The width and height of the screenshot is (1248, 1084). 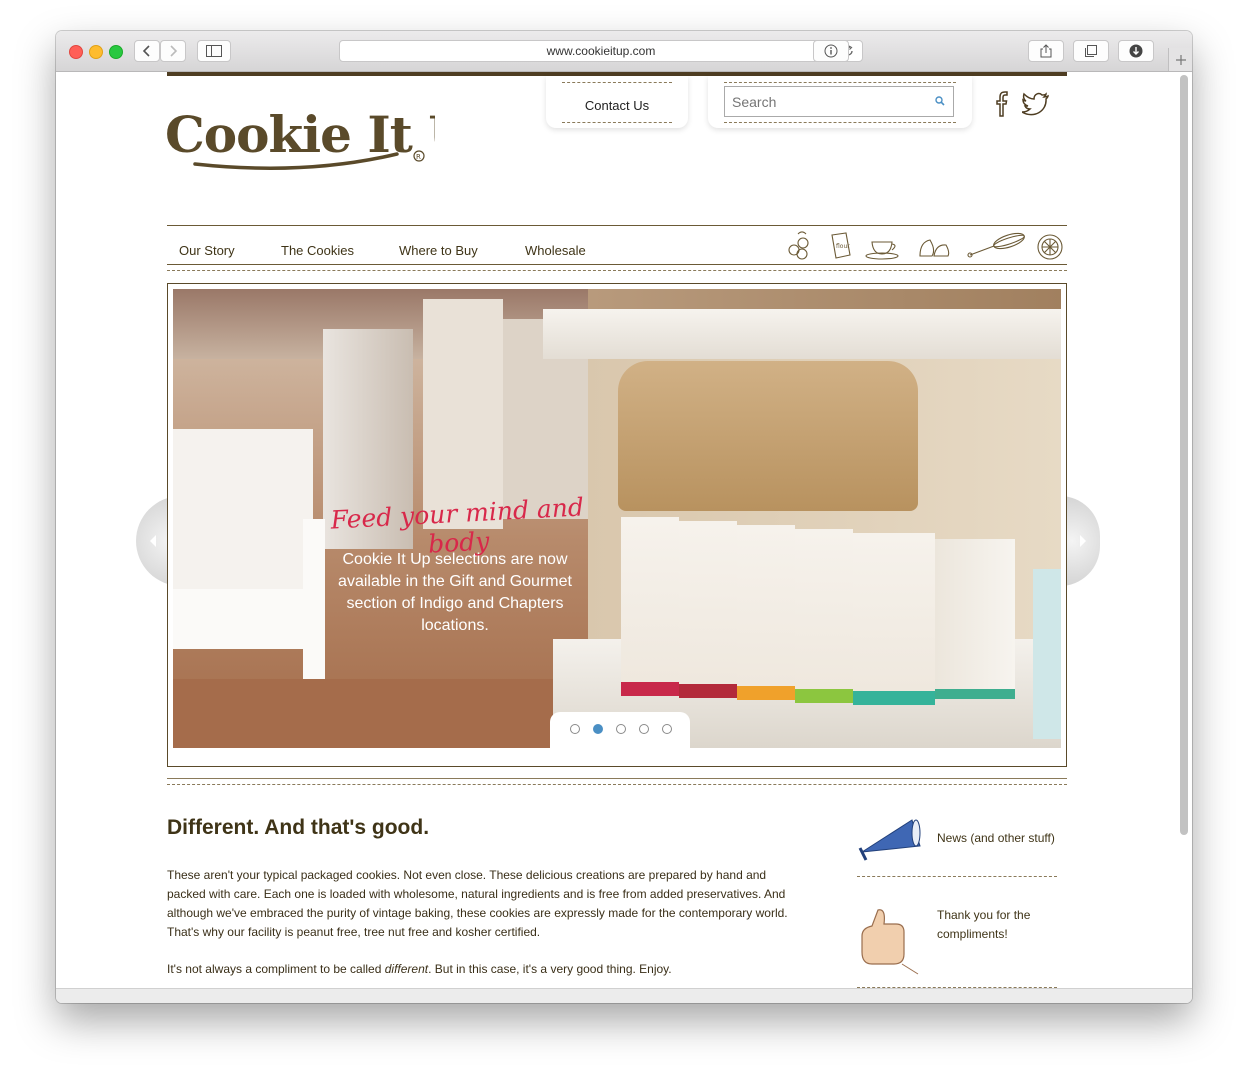 What do you see at coordinates (96, 52) in the screenshot?
I see `minimize-window-button` at bounding box center [96, 52].